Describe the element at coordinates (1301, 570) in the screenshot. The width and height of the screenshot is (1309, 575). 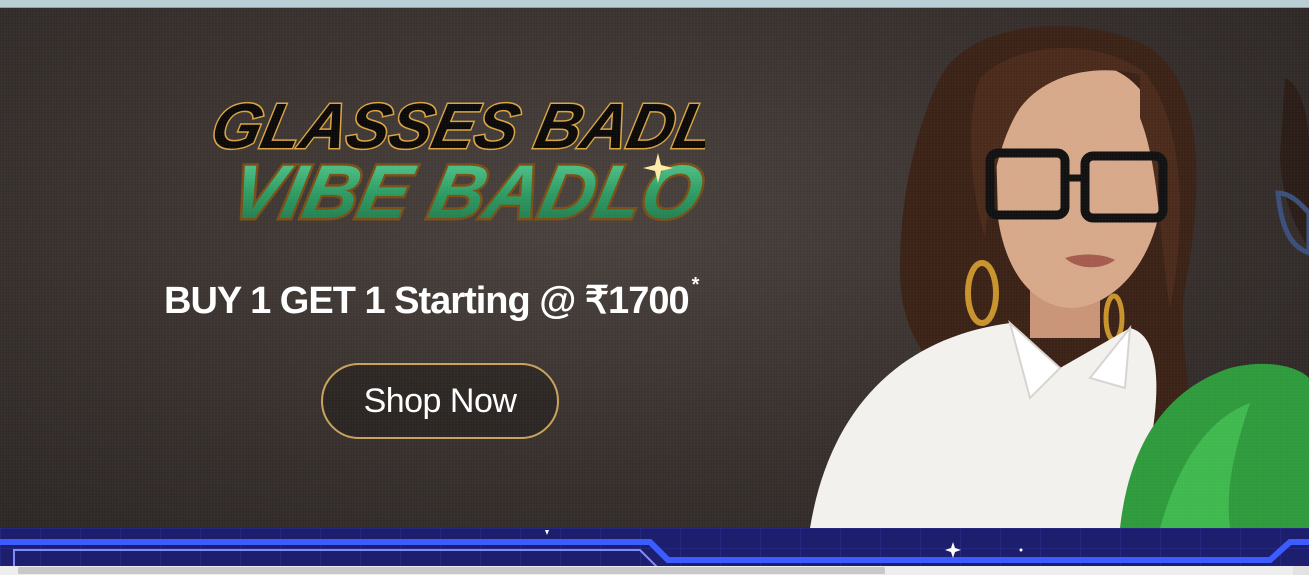
I see `scroll-right-arrow` at that location.